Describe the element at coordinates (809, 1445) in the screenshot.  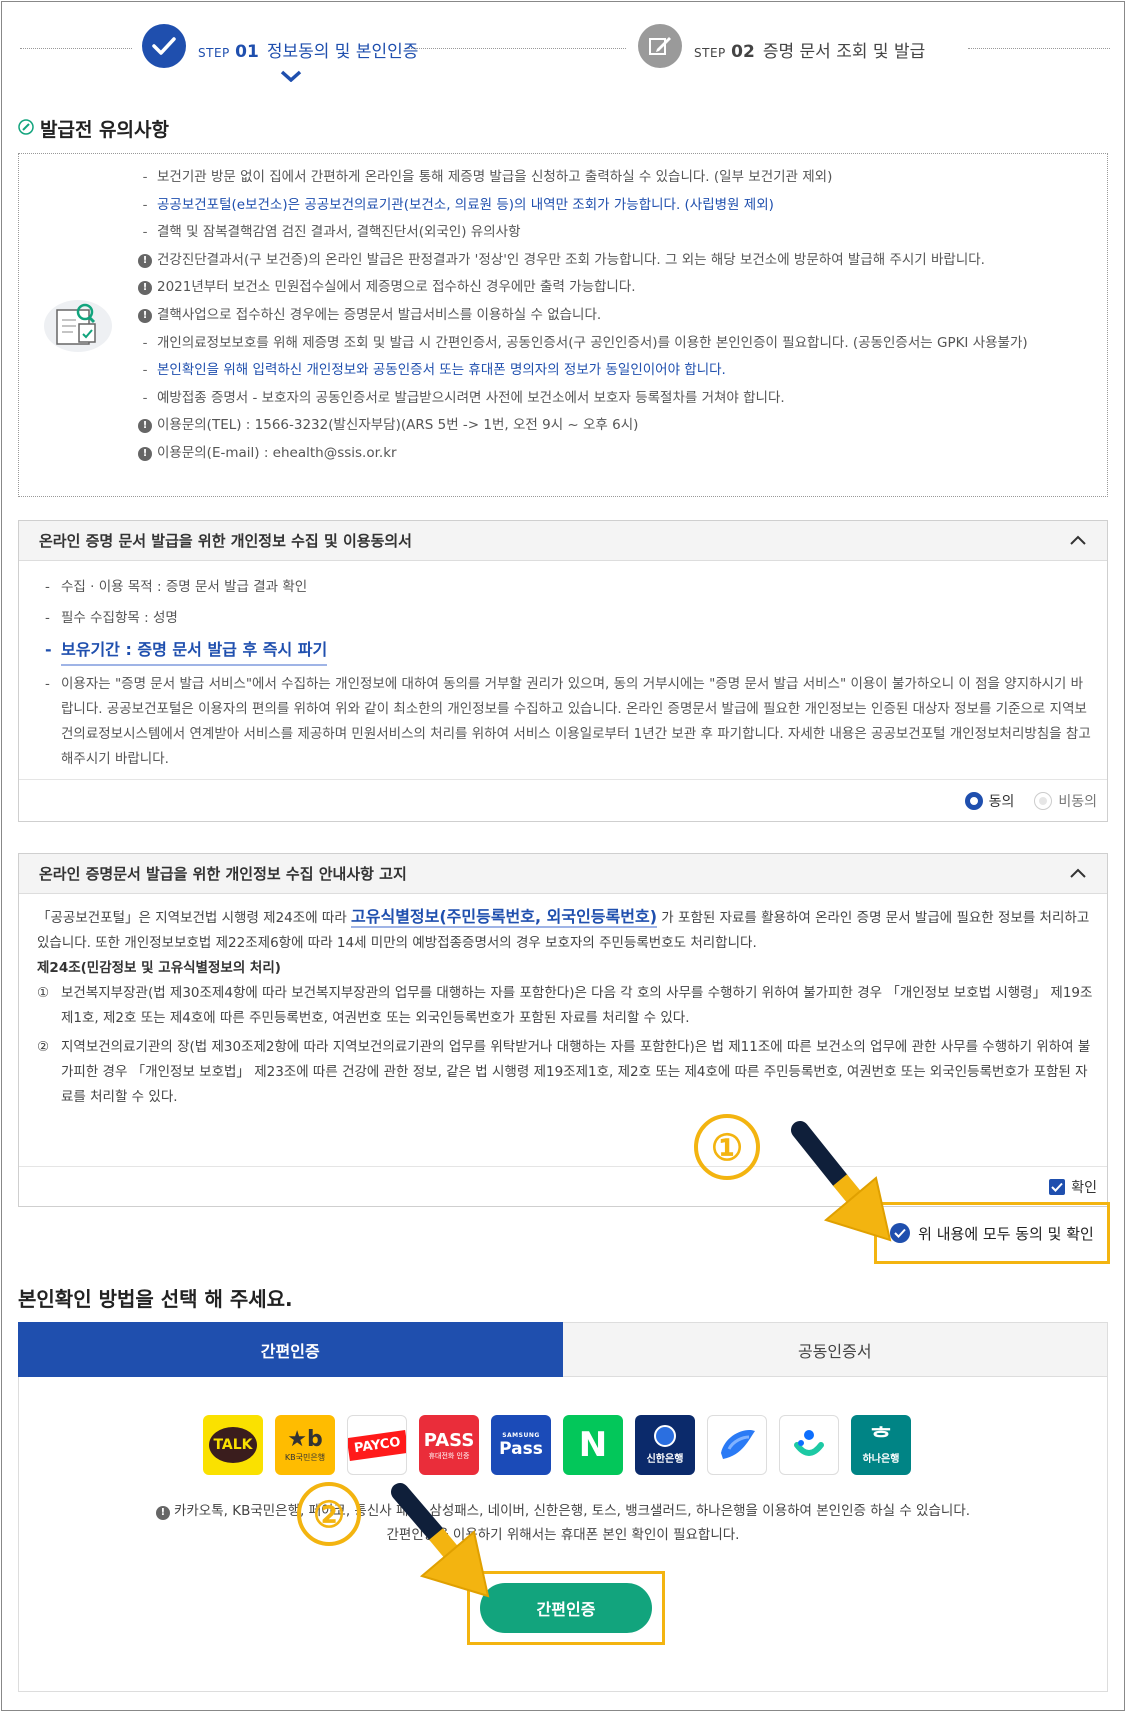
I see `banksalad-icon` at that location.